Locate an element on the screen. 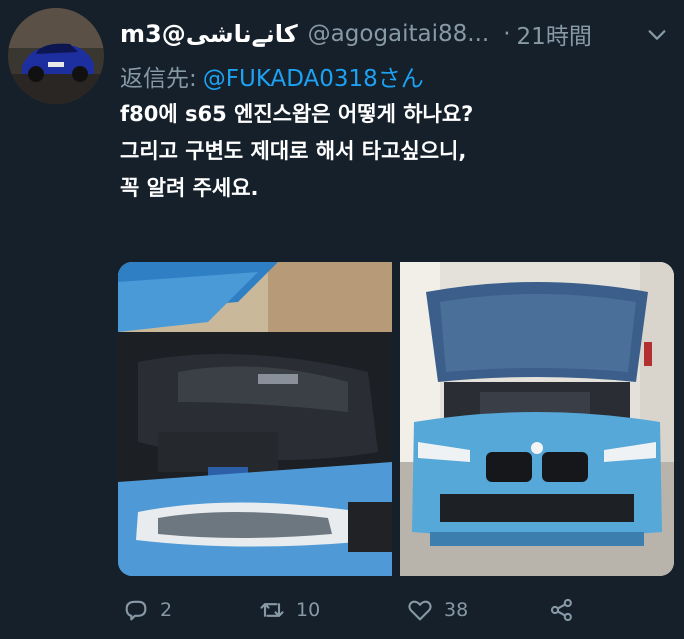 The width and height of the screenshot is (684, 639). avatar-image is located at coordinates (56, 56).